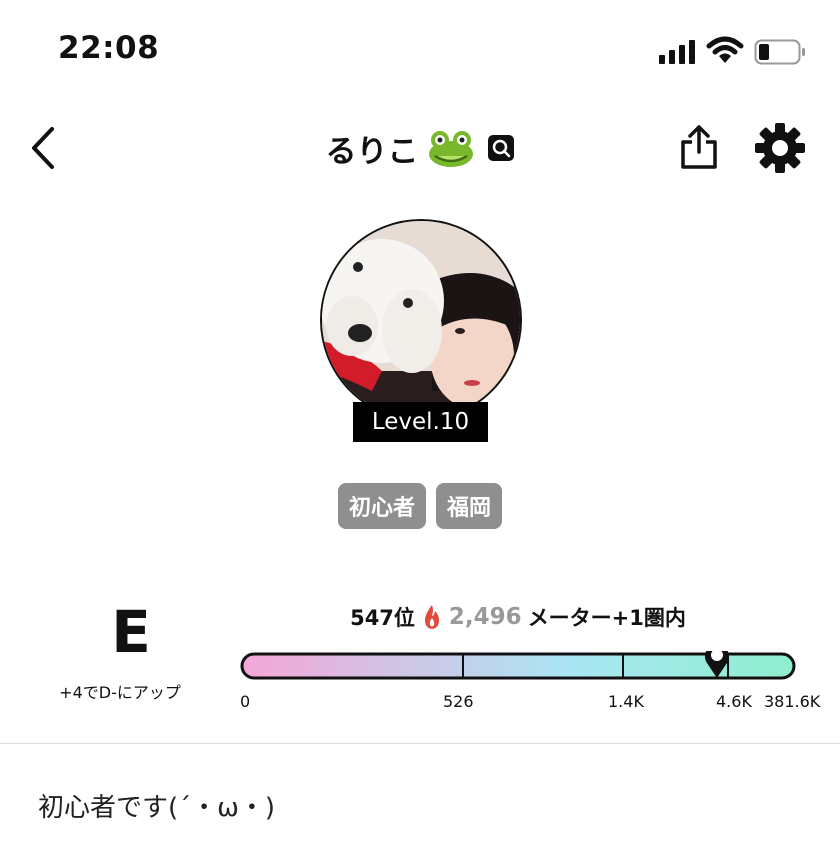  I want to click on gear-icon, so click(780, 148).